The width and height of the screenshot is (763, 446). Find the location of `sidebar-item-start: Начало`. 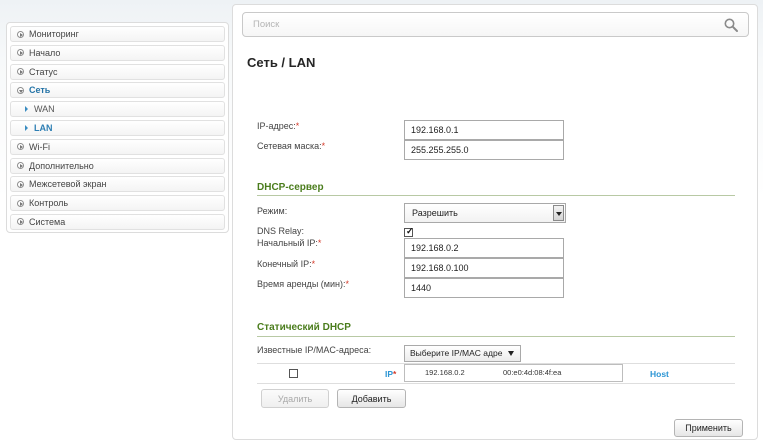

sidebar-item-start: Начало is located at coordinates (117, 52).